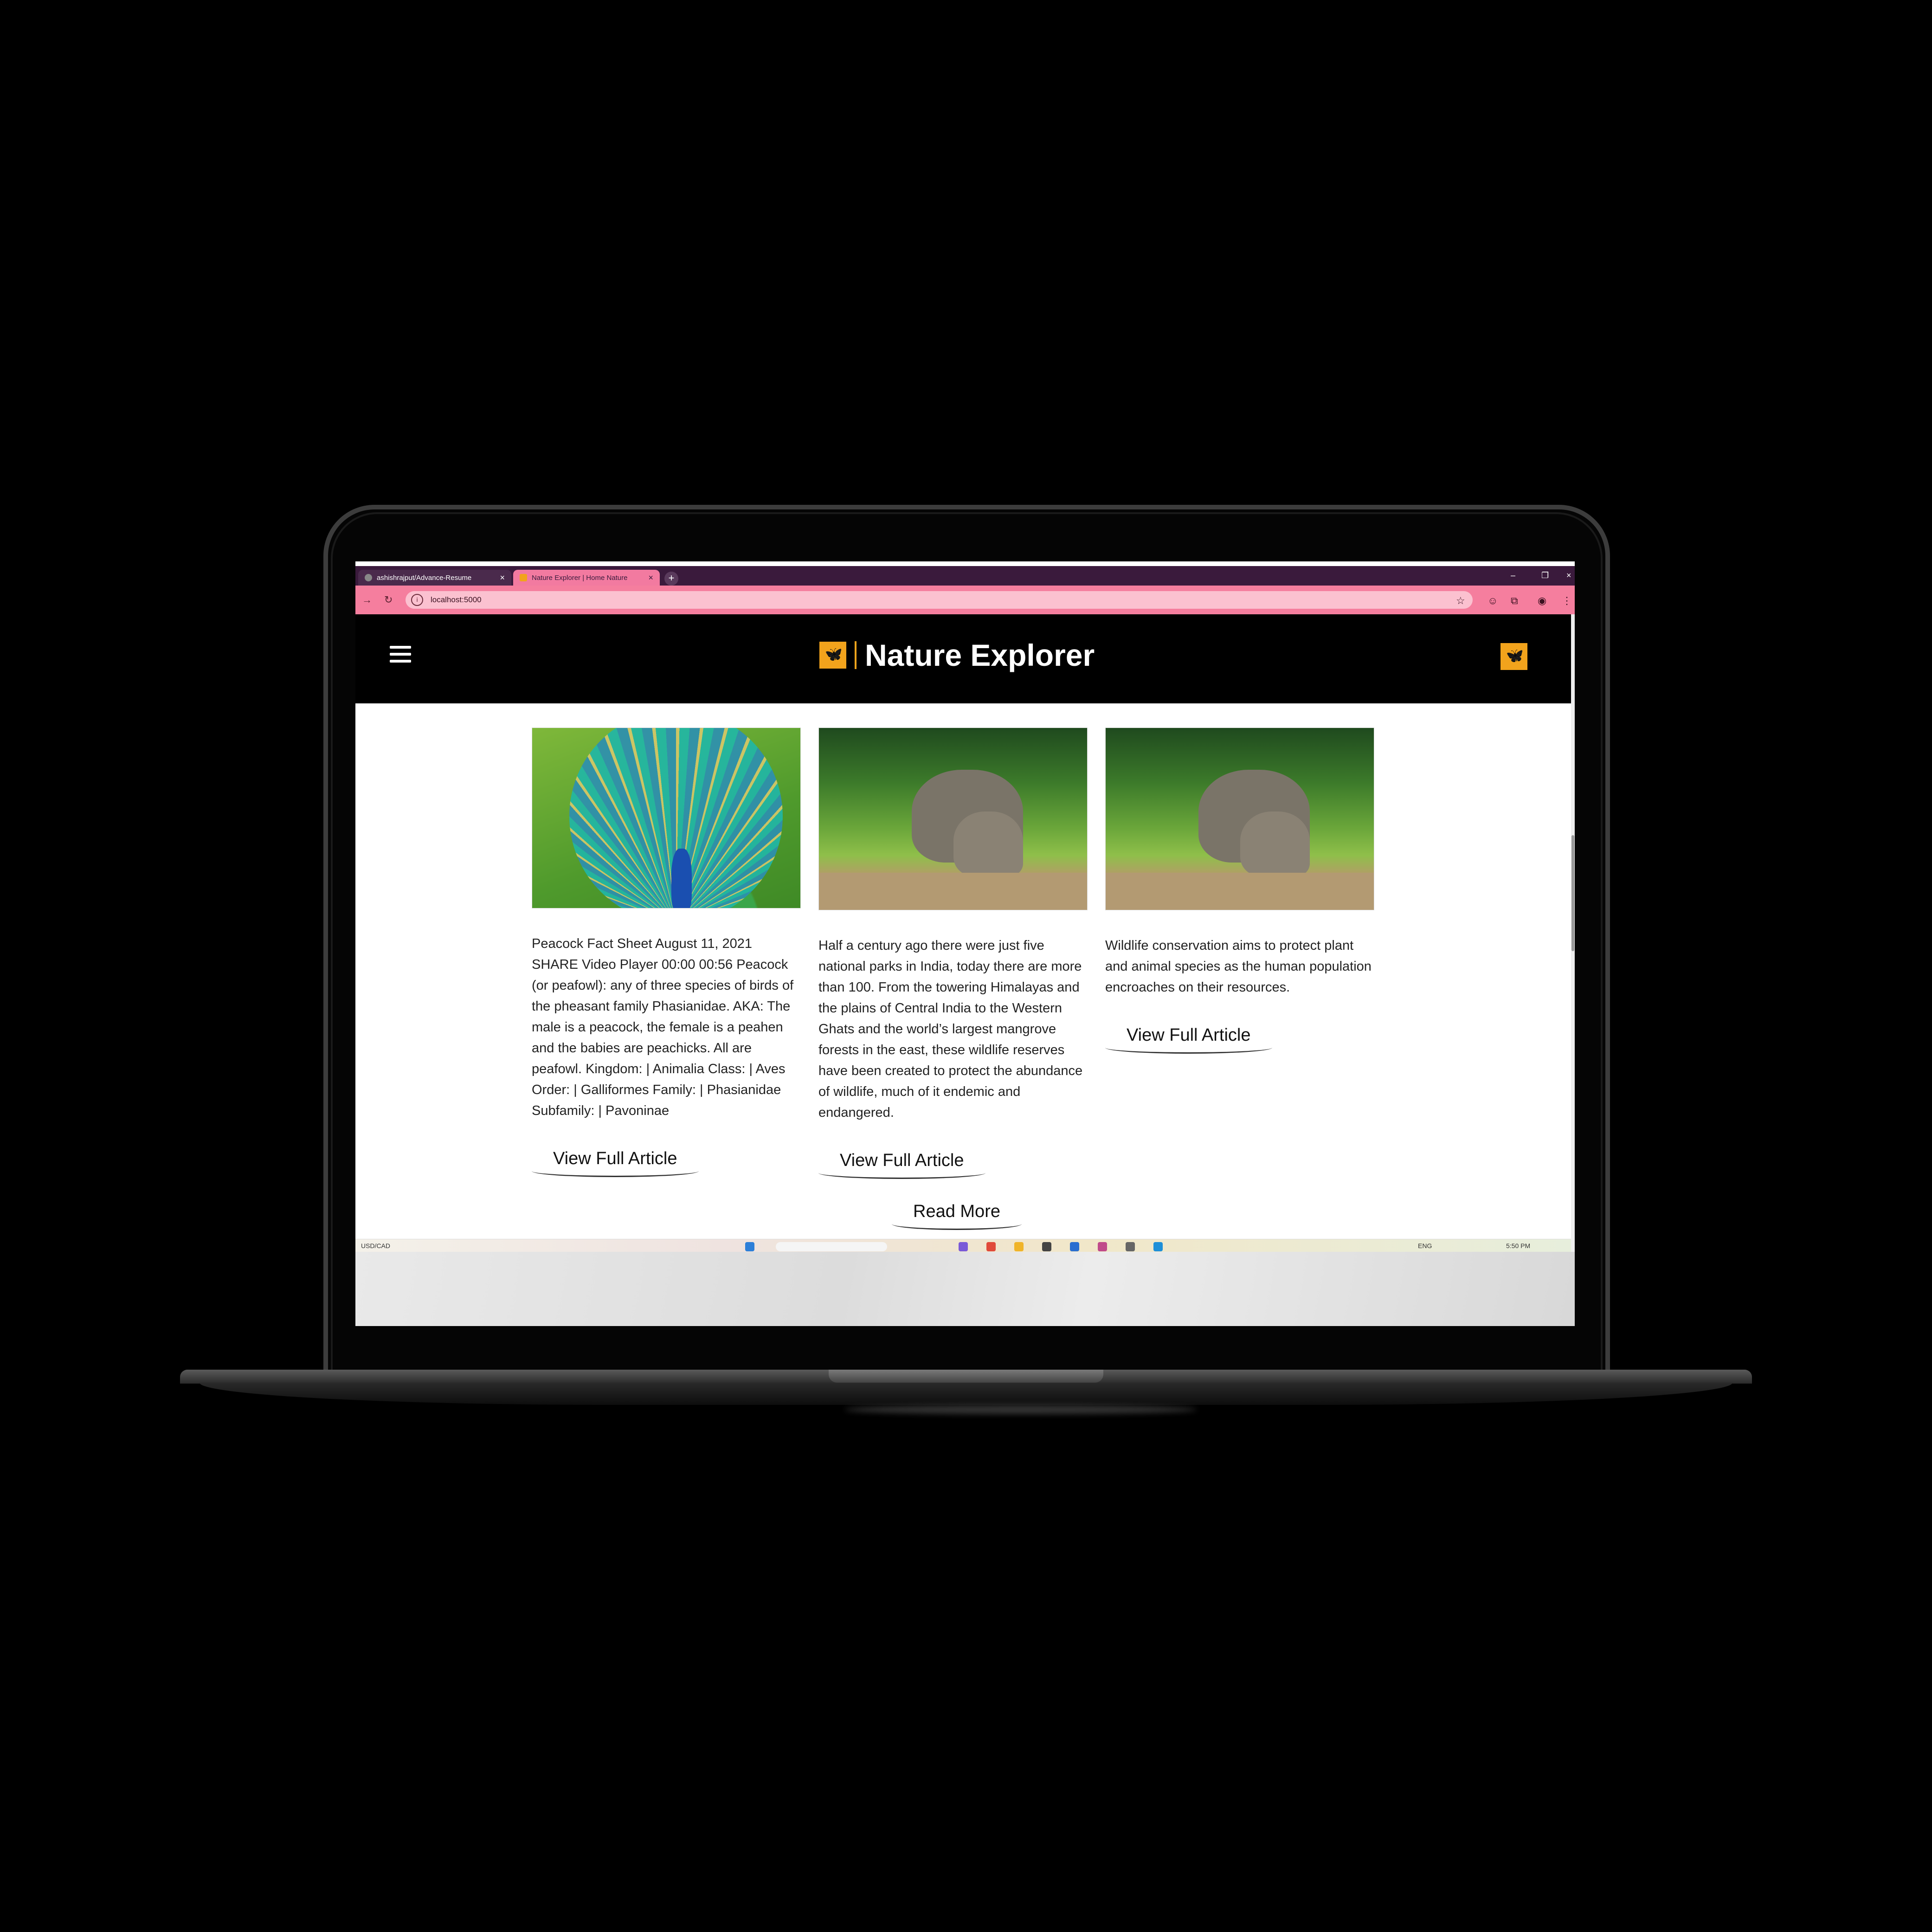 The image size is (1932, 1932). Describe the element at coordinates (980, 655) in the screenshot. I see `brand-name: Nature Explorer` at that location.